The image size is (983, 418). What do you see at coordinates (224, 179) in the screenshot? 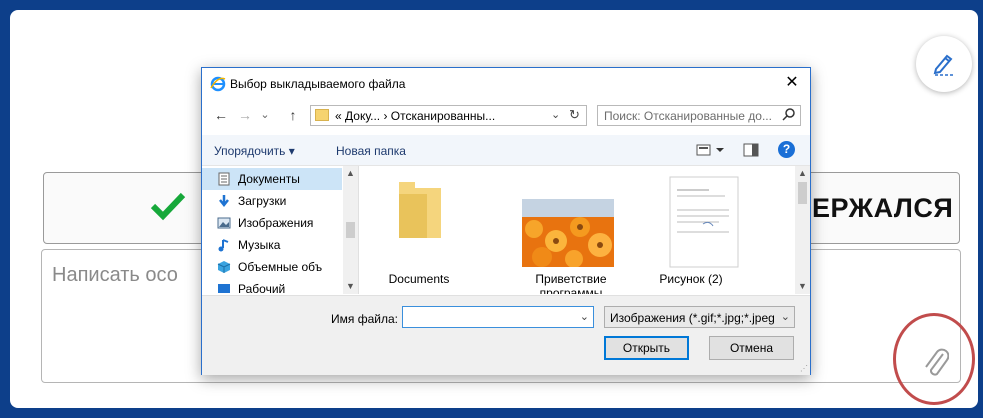
I see `documents-icon` at bounding box center [224, 179].